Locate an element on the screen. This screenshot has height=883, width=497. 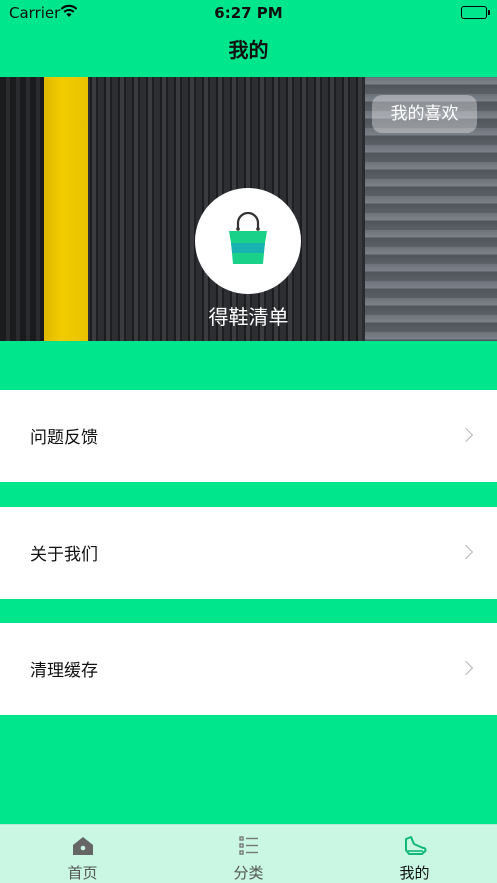
status-bar: Carrier 6:27 PM is located at coordinates (248, 13).